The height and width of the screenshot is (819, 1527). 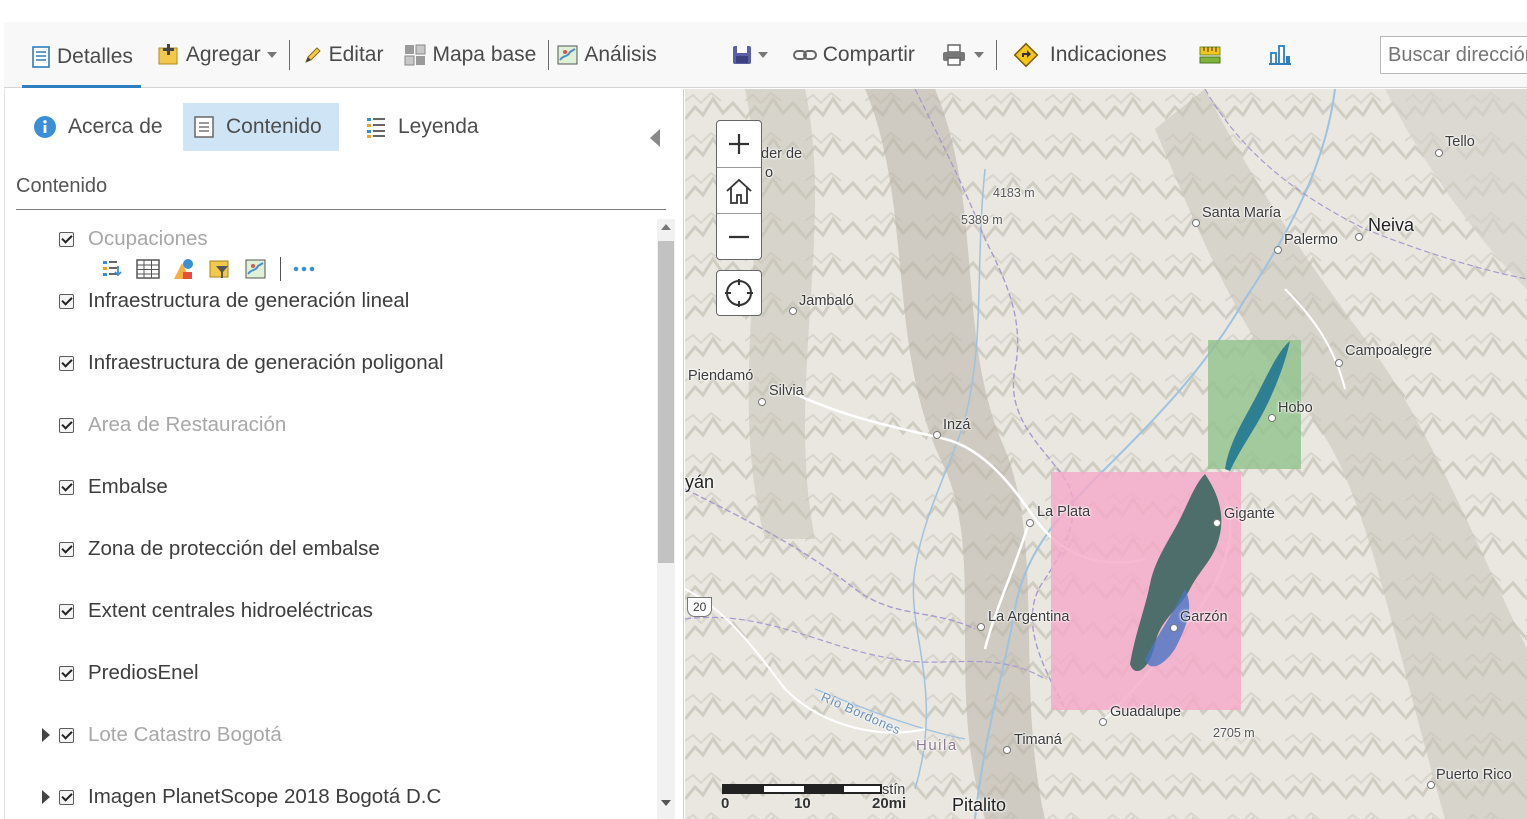 I want to click on add-layer-icon, so click(x=168, y=53).